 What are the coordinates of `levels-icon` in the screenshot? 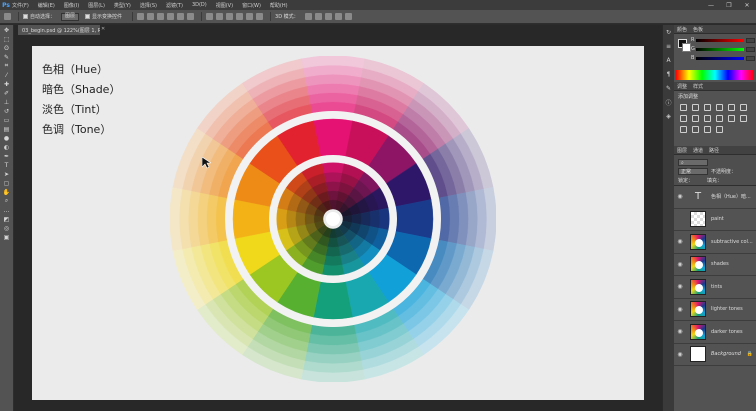 It's located at (695, 107).